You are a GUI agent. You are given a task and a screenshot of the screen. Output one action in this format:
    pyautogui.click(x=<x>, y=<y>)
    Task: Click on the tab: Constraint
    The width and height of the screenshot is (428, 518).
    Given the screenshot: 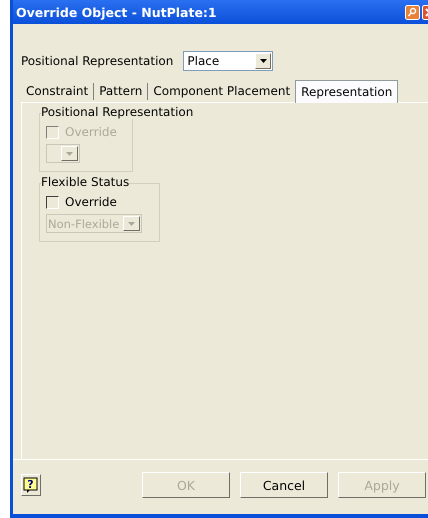 What is the action you would take?
    pyautogui.click(x=57, y=91)
    